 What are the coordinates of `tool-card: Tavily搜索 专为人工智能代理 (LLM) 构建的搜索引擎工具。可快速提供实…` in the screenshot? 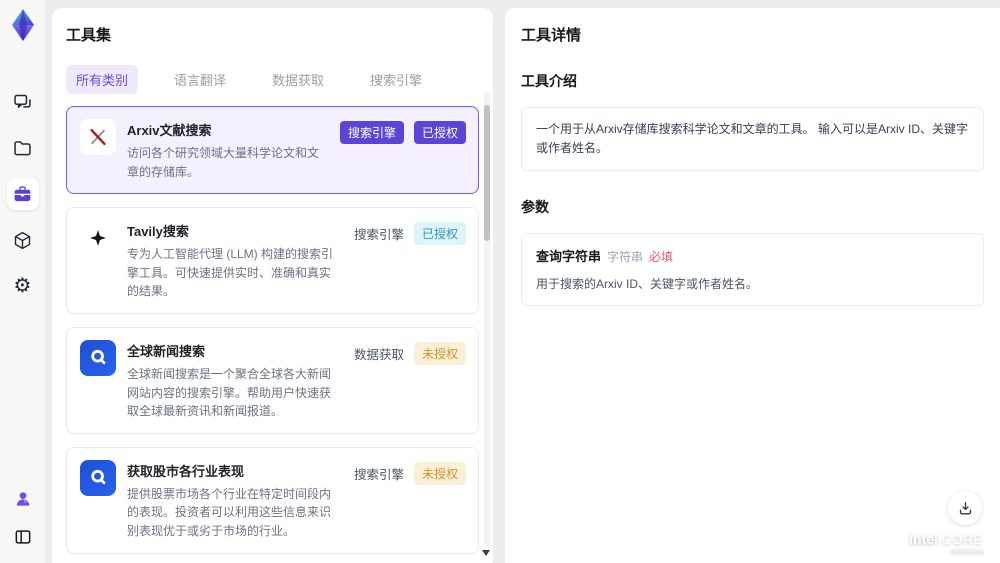 It's located at (272, 260).